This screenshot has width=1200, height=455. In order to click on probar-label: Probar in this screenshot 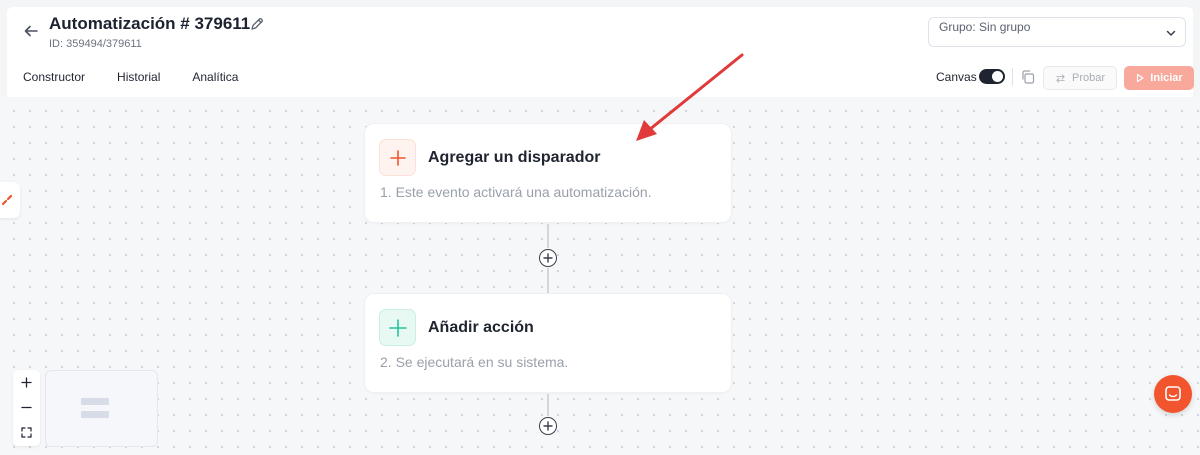, I will do `click(1088, 78)`.